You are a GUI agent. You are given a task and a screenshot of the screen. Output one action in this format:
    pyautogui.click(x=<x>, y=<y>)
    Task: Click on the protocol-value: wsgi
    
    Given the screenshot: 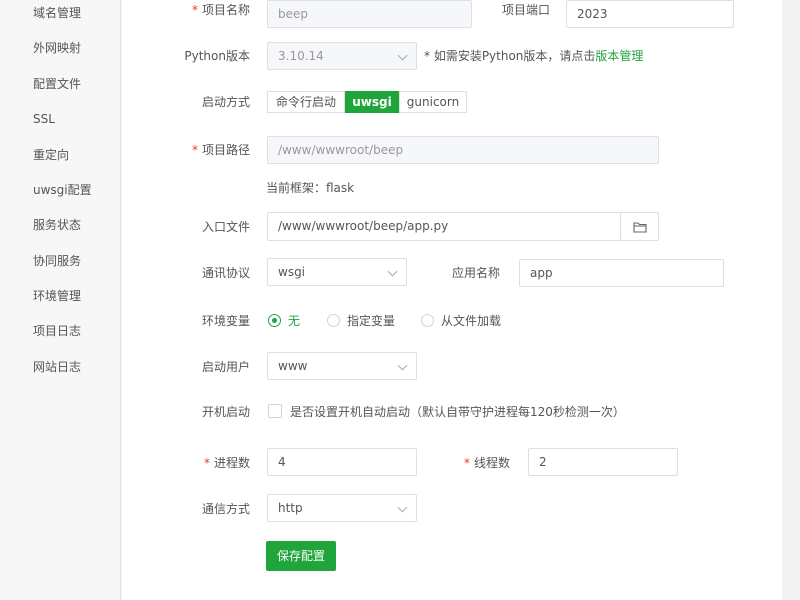 What is the action you would take?
    pyautogui.click(x=292, y=272)
    